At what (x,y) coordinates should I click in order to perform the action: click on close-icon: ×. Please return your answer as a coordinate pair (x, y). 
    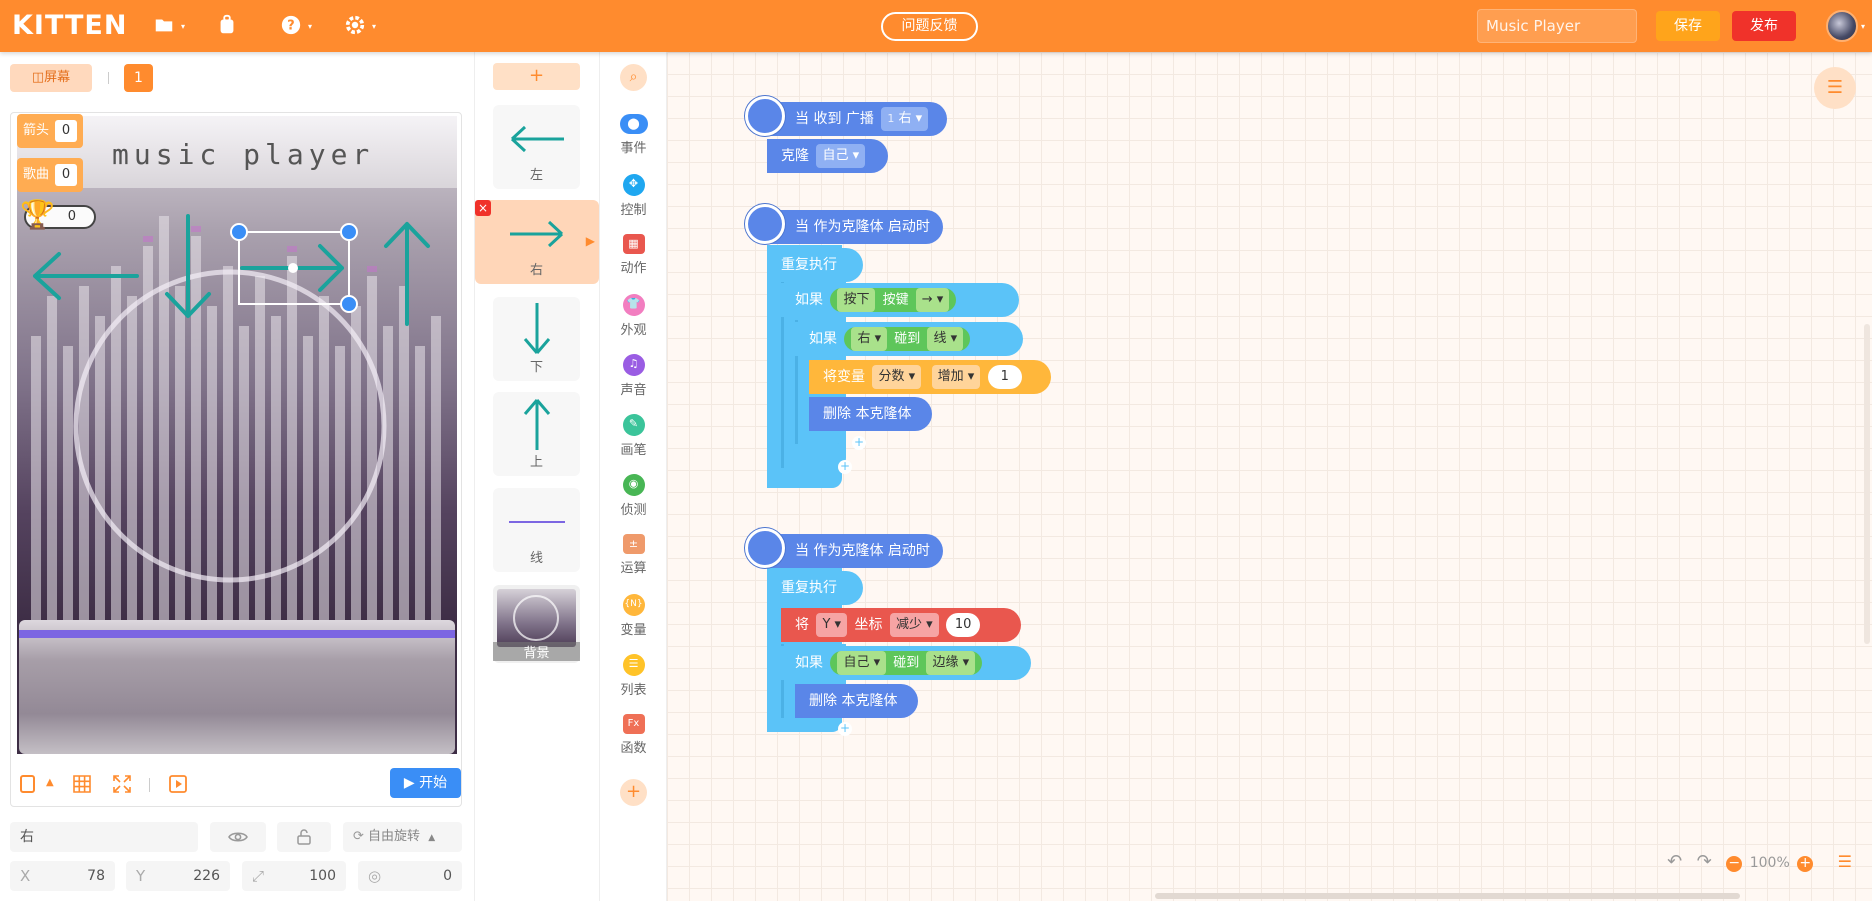
    Looking at the image, I should click on (483, 208).